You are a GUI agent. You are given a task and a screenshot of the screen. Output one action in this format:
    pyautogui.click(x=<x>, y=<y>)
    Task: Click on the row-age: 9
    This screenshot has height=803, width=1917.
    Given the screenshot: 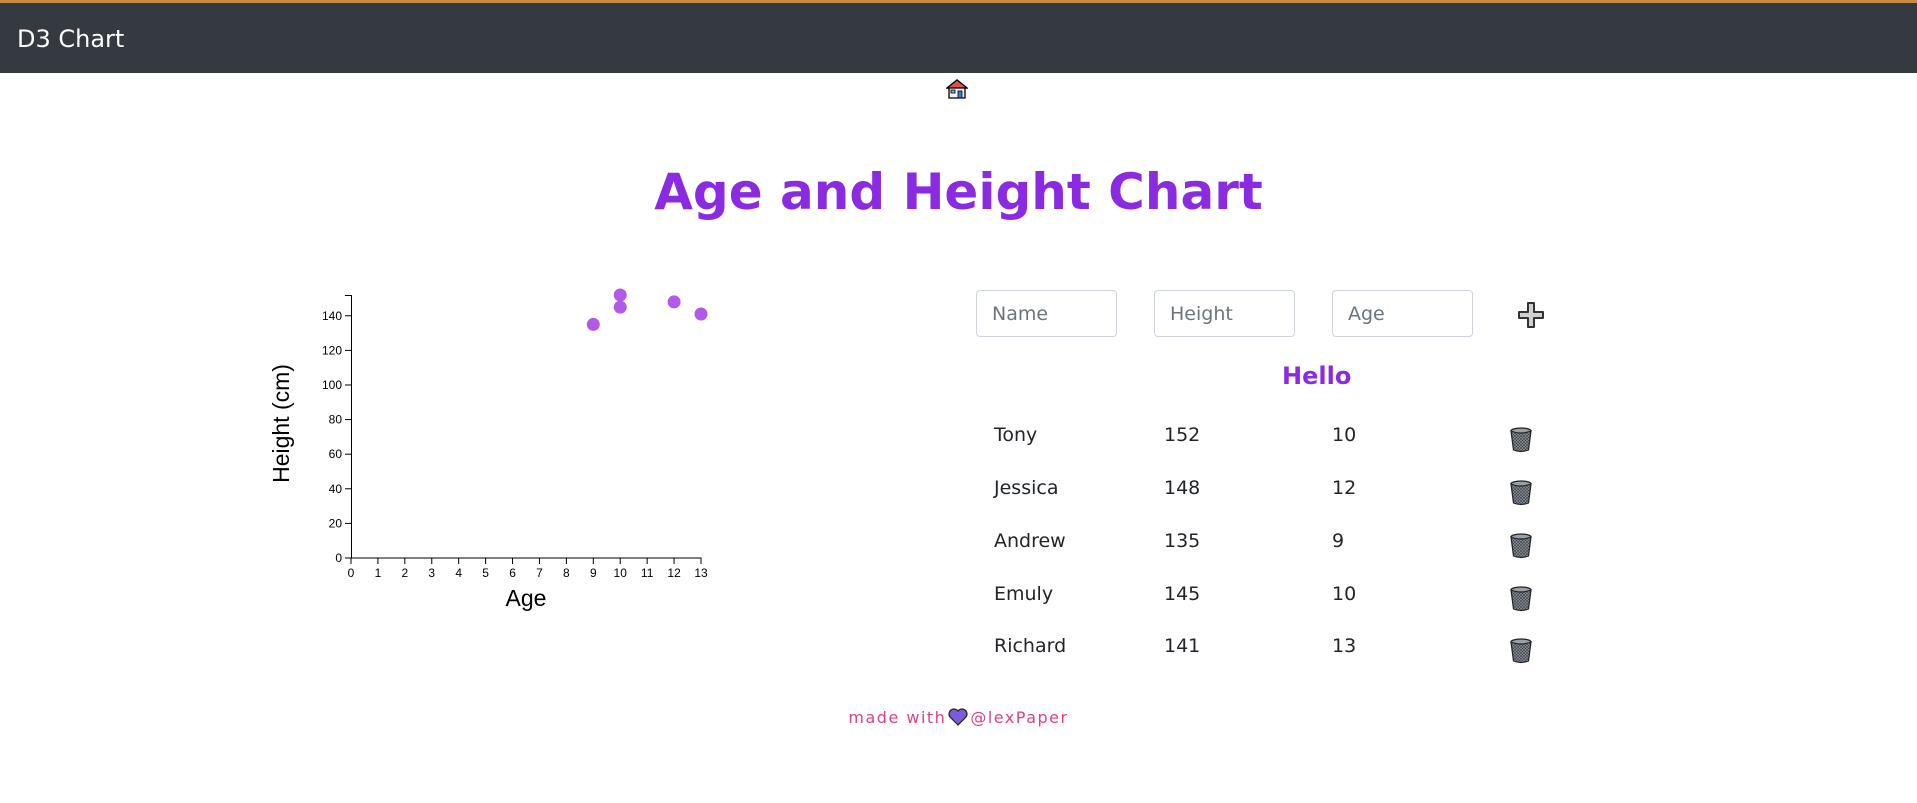 What is the action you would take?
    pyautogui.click(x=1338, y=541)
    